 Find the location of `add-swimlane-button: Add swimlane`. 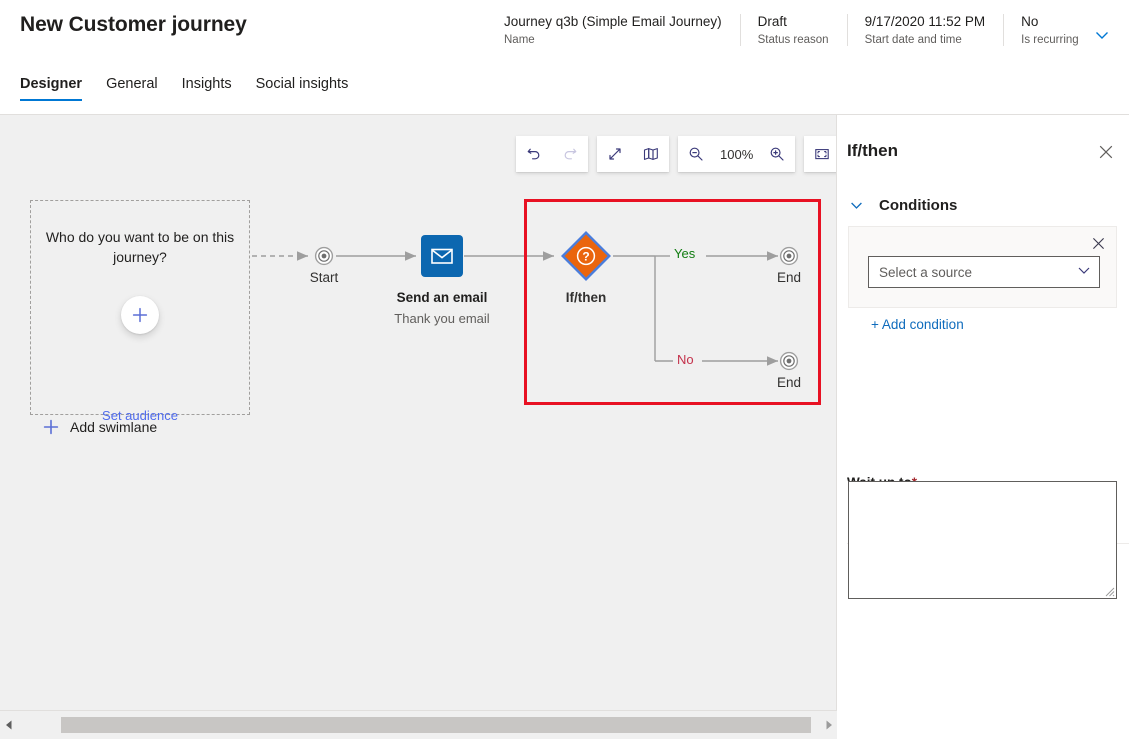

add-swimlane-button: Add swimlane is located at coordinates (99, 427).